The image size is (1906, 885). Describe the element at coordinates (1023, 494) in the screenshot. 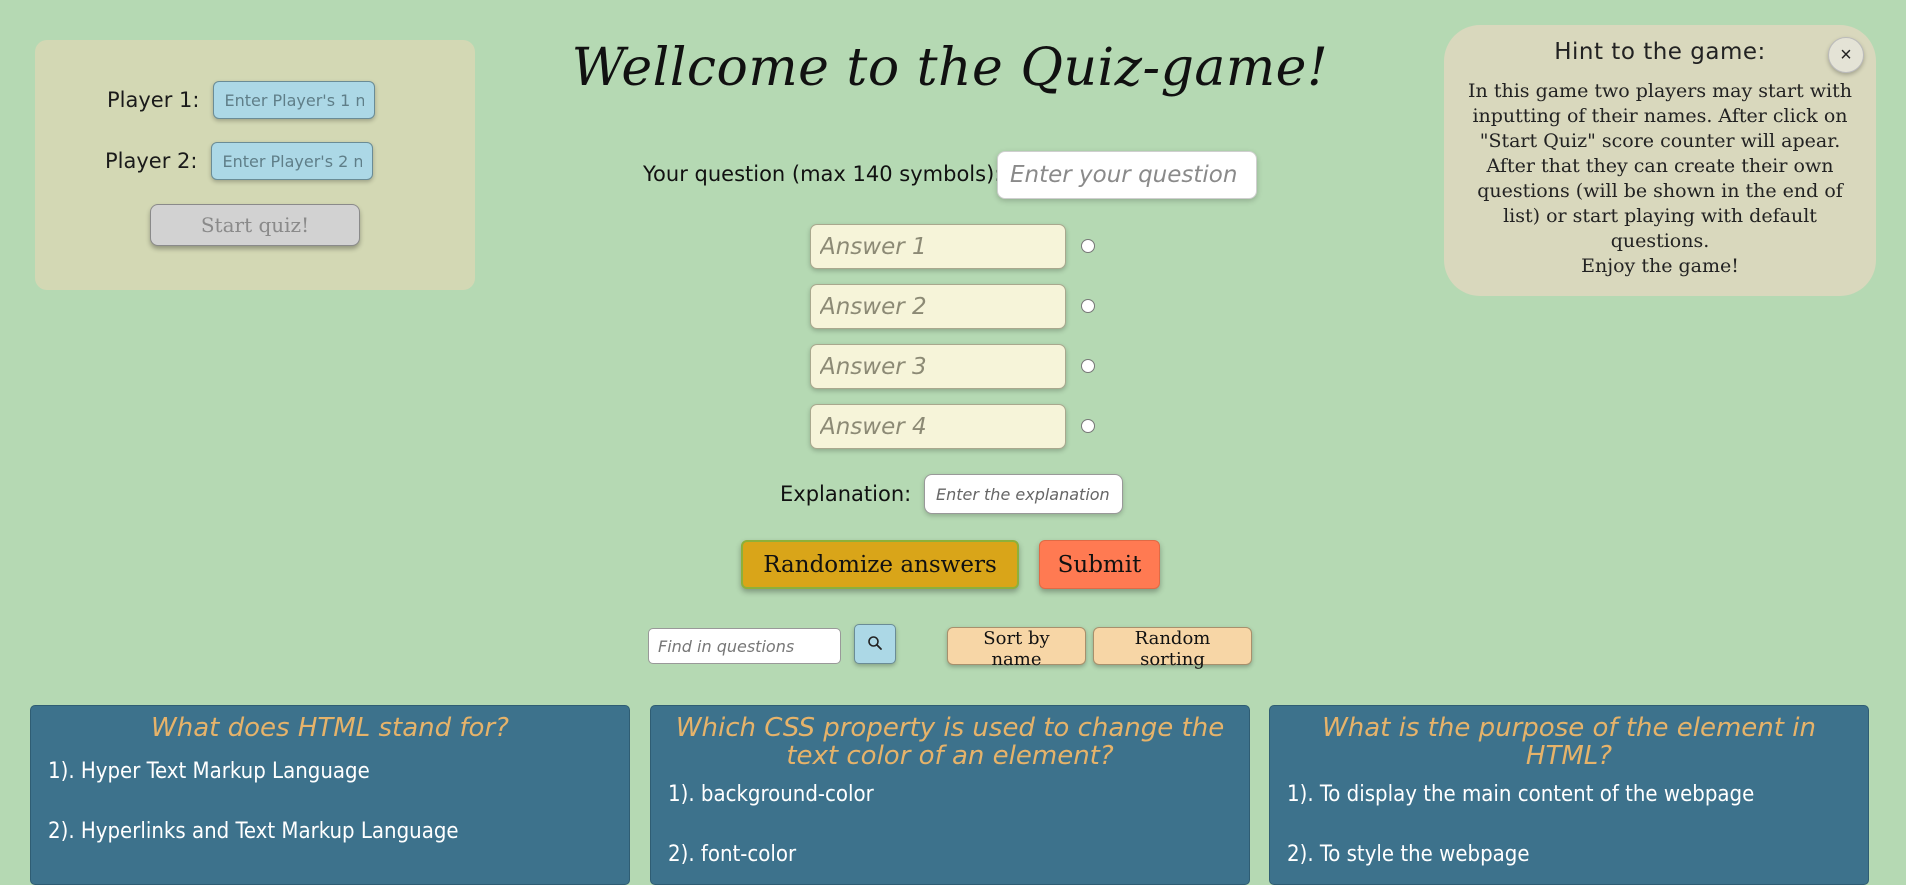

I see `explanation-input` at that location.